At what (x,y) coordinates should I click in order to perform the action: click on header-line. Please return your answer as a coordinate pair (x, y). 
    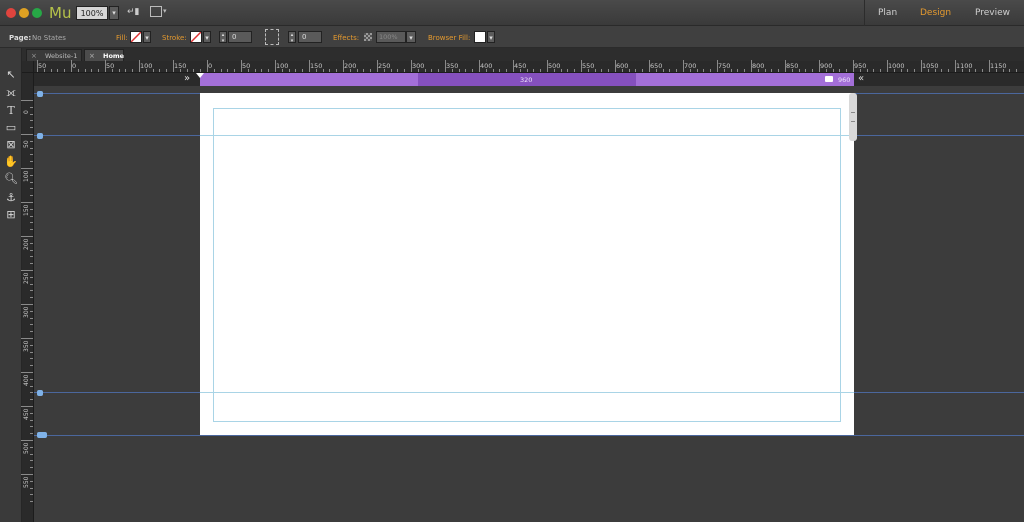
    Looking at the image, I should click on (527, 135).